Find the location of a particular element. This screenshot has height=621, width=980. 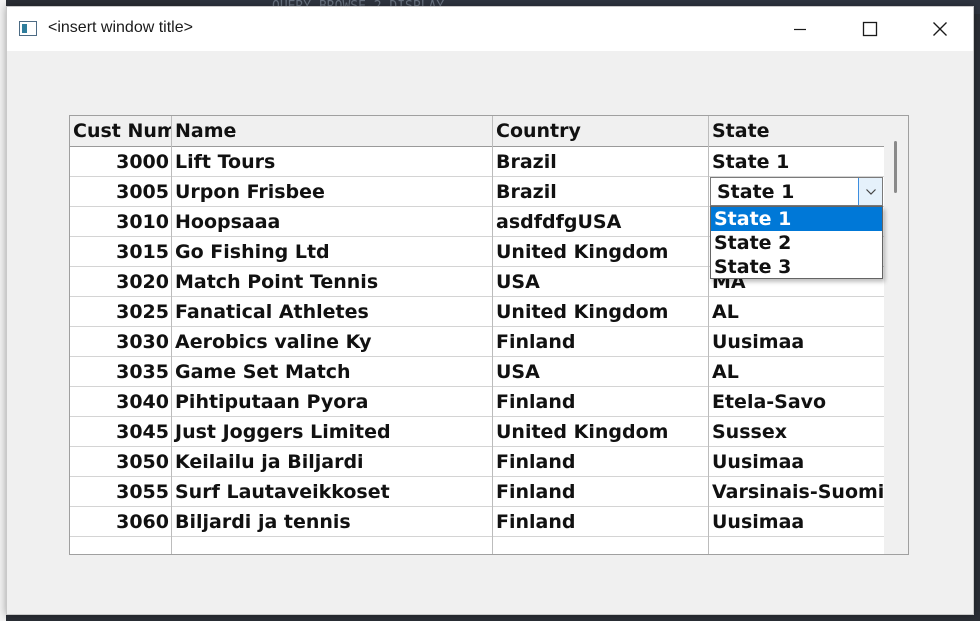

table-row: 3030 Aerobics valine Ky Finland Uusimaa is located at coordinates (477, 342).